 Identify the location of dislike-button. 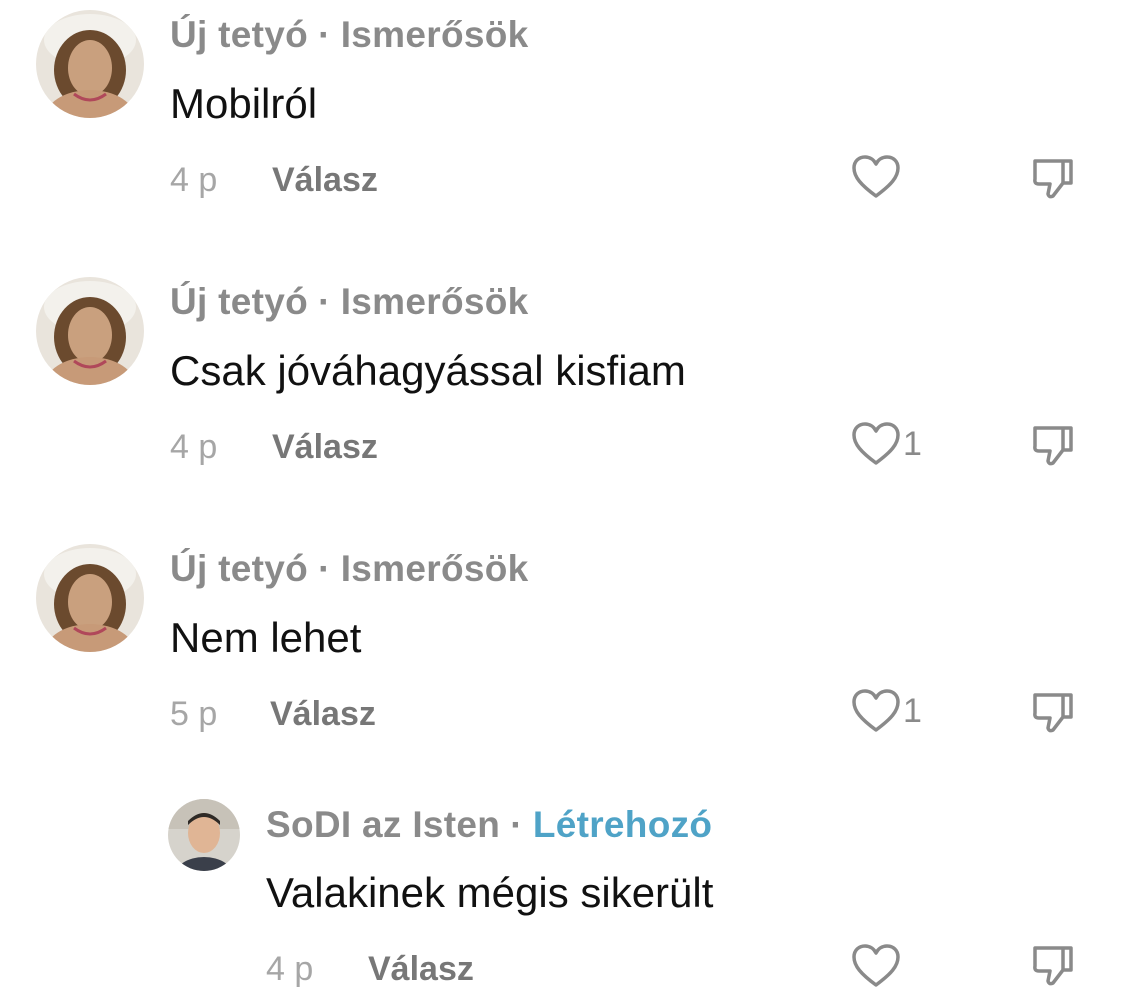
(1053, 966).